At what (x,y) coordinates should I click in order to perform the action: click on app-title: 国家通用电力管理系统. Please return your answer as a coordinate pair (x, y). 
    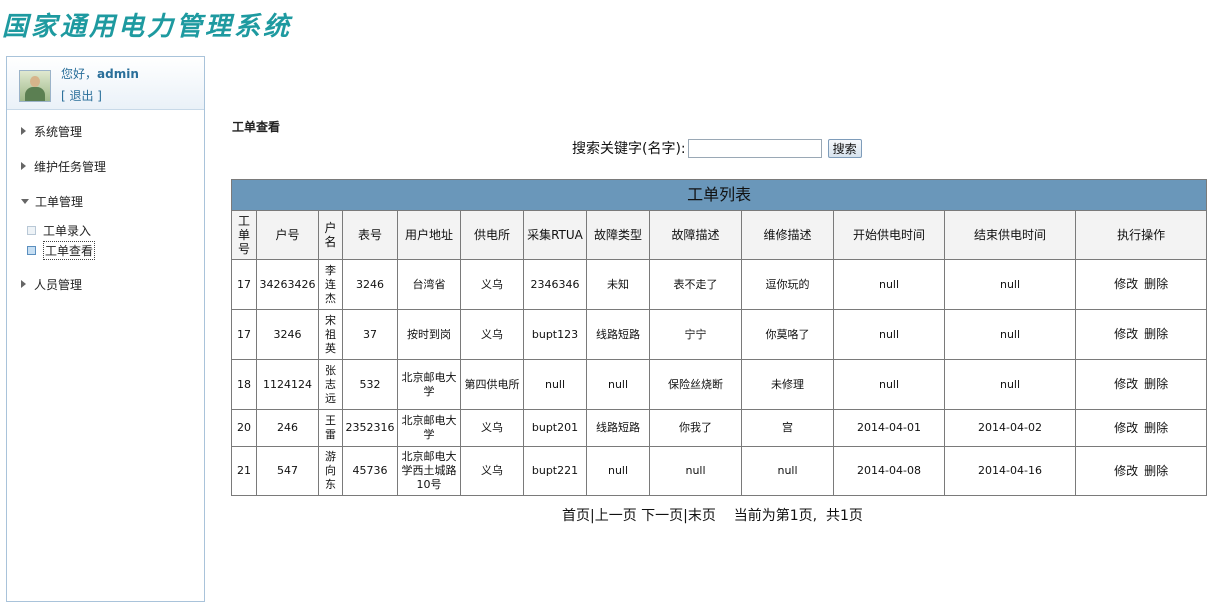
    Looking at the image, I should click on (147, 27).